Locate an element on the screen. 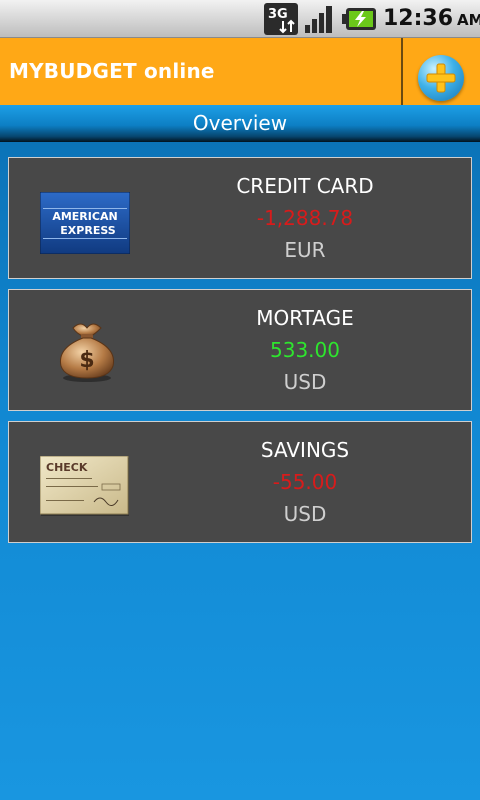  american-express-card-icon: AMERICAN EXPRESS is located at coordinates (85, 224).